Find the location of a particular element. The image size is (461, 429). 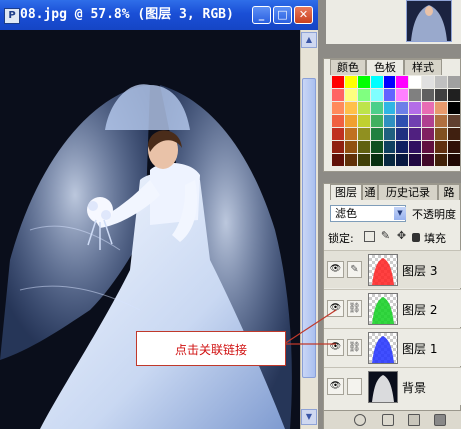

lock-paint-brush-icon: ✎ is located at coordinates (385, 236).